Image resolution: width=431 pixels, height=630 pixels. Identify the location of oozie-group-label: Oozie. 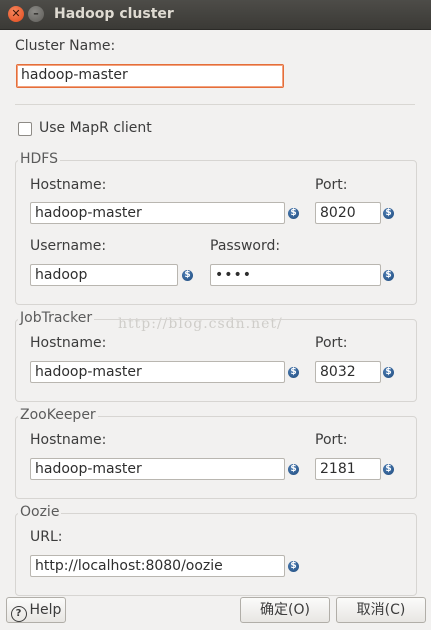
(40, 512).